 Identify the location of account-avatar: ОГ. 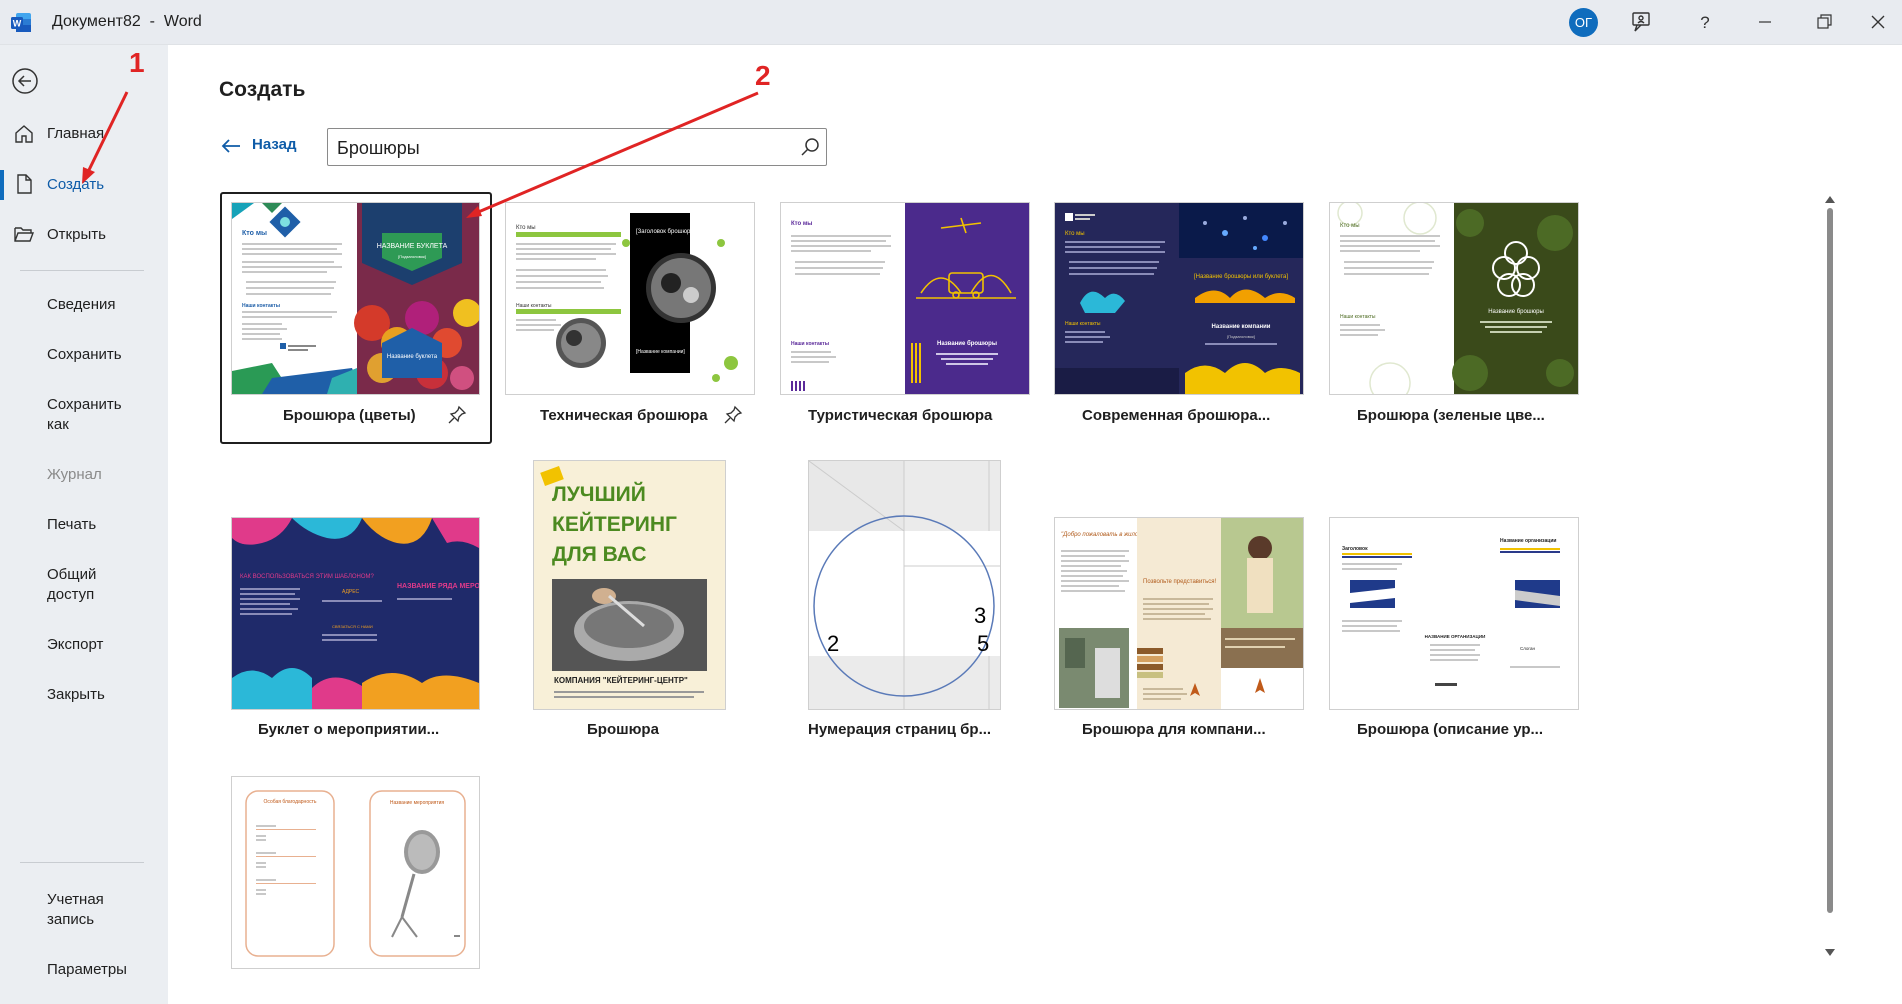
(1583, 22).